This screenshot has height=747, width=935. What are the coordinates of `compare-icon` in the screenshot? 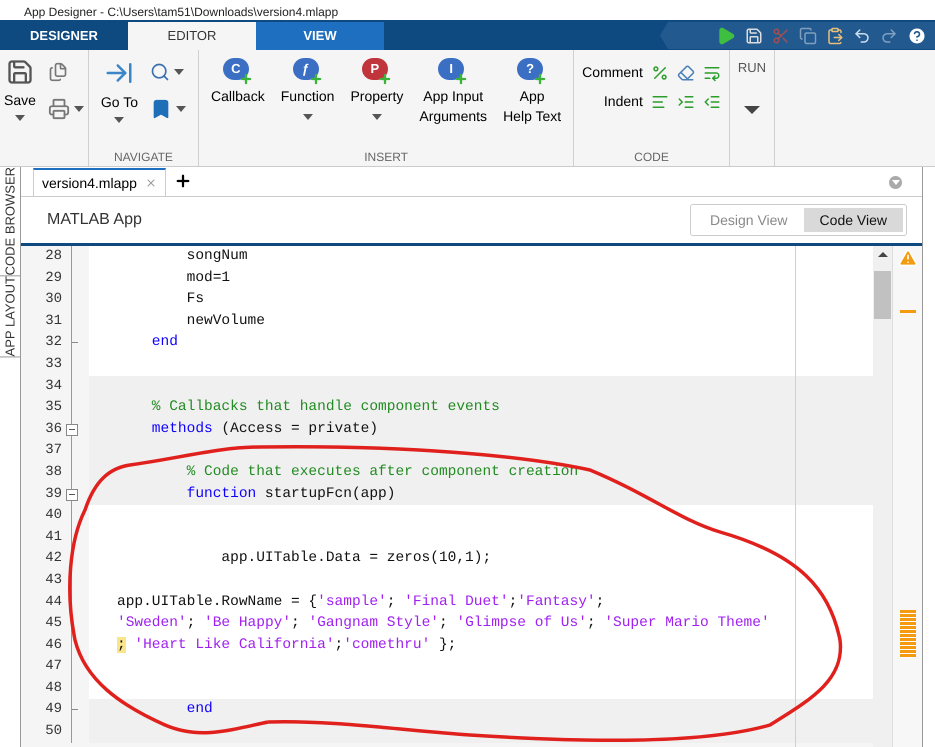 It's located at (58, 72).